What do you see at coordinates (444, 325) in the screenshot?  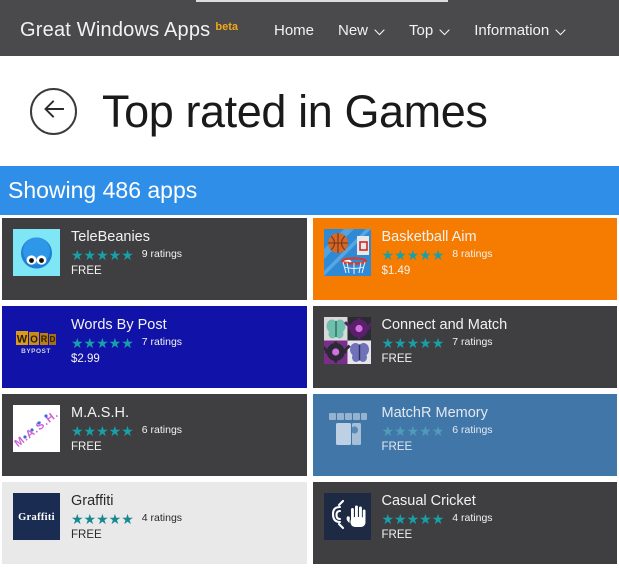 I see `app-name: Connect and Match` at bounding box center [444, 325].